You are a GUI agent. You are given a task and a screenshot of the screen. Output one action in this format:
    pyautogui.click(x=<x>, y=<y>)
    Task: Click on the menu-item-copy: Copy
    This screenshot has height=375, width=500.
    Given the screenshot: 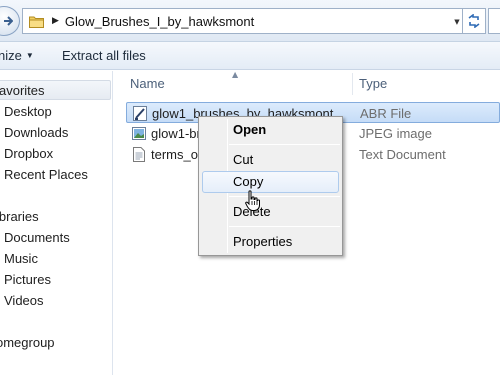 What is the action you would take?
    pyautogui.click(x=270, y=182)
    